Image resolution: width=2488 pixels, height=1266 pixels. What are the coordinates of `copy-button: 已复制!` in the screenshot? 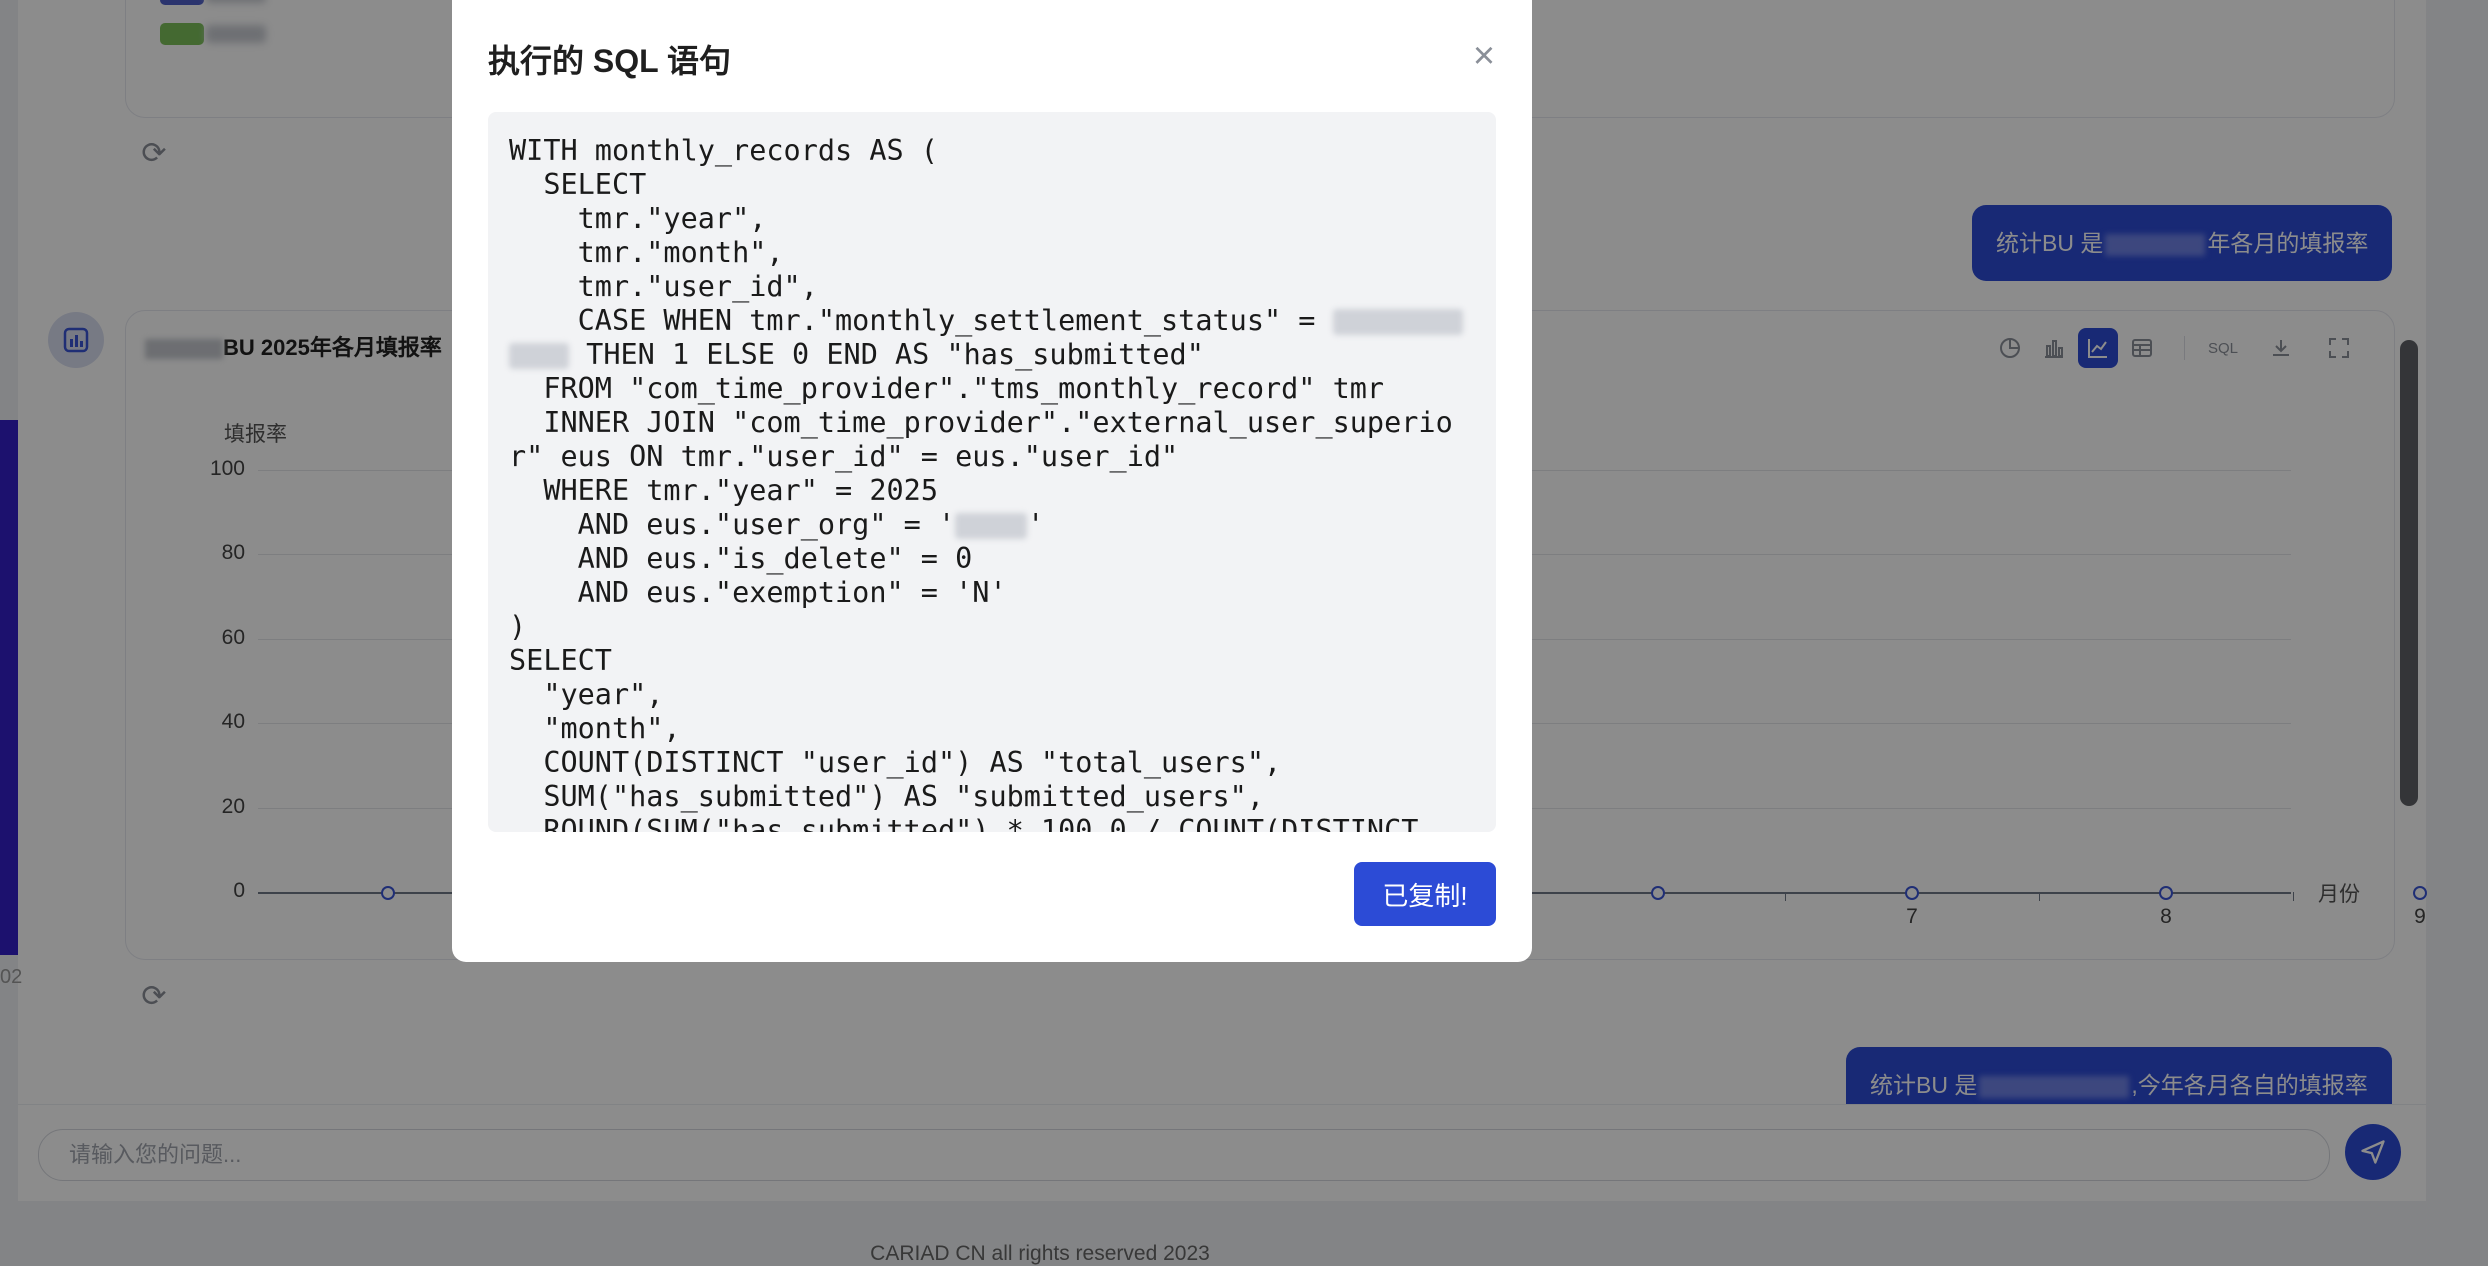 It's located at (1425, 894).